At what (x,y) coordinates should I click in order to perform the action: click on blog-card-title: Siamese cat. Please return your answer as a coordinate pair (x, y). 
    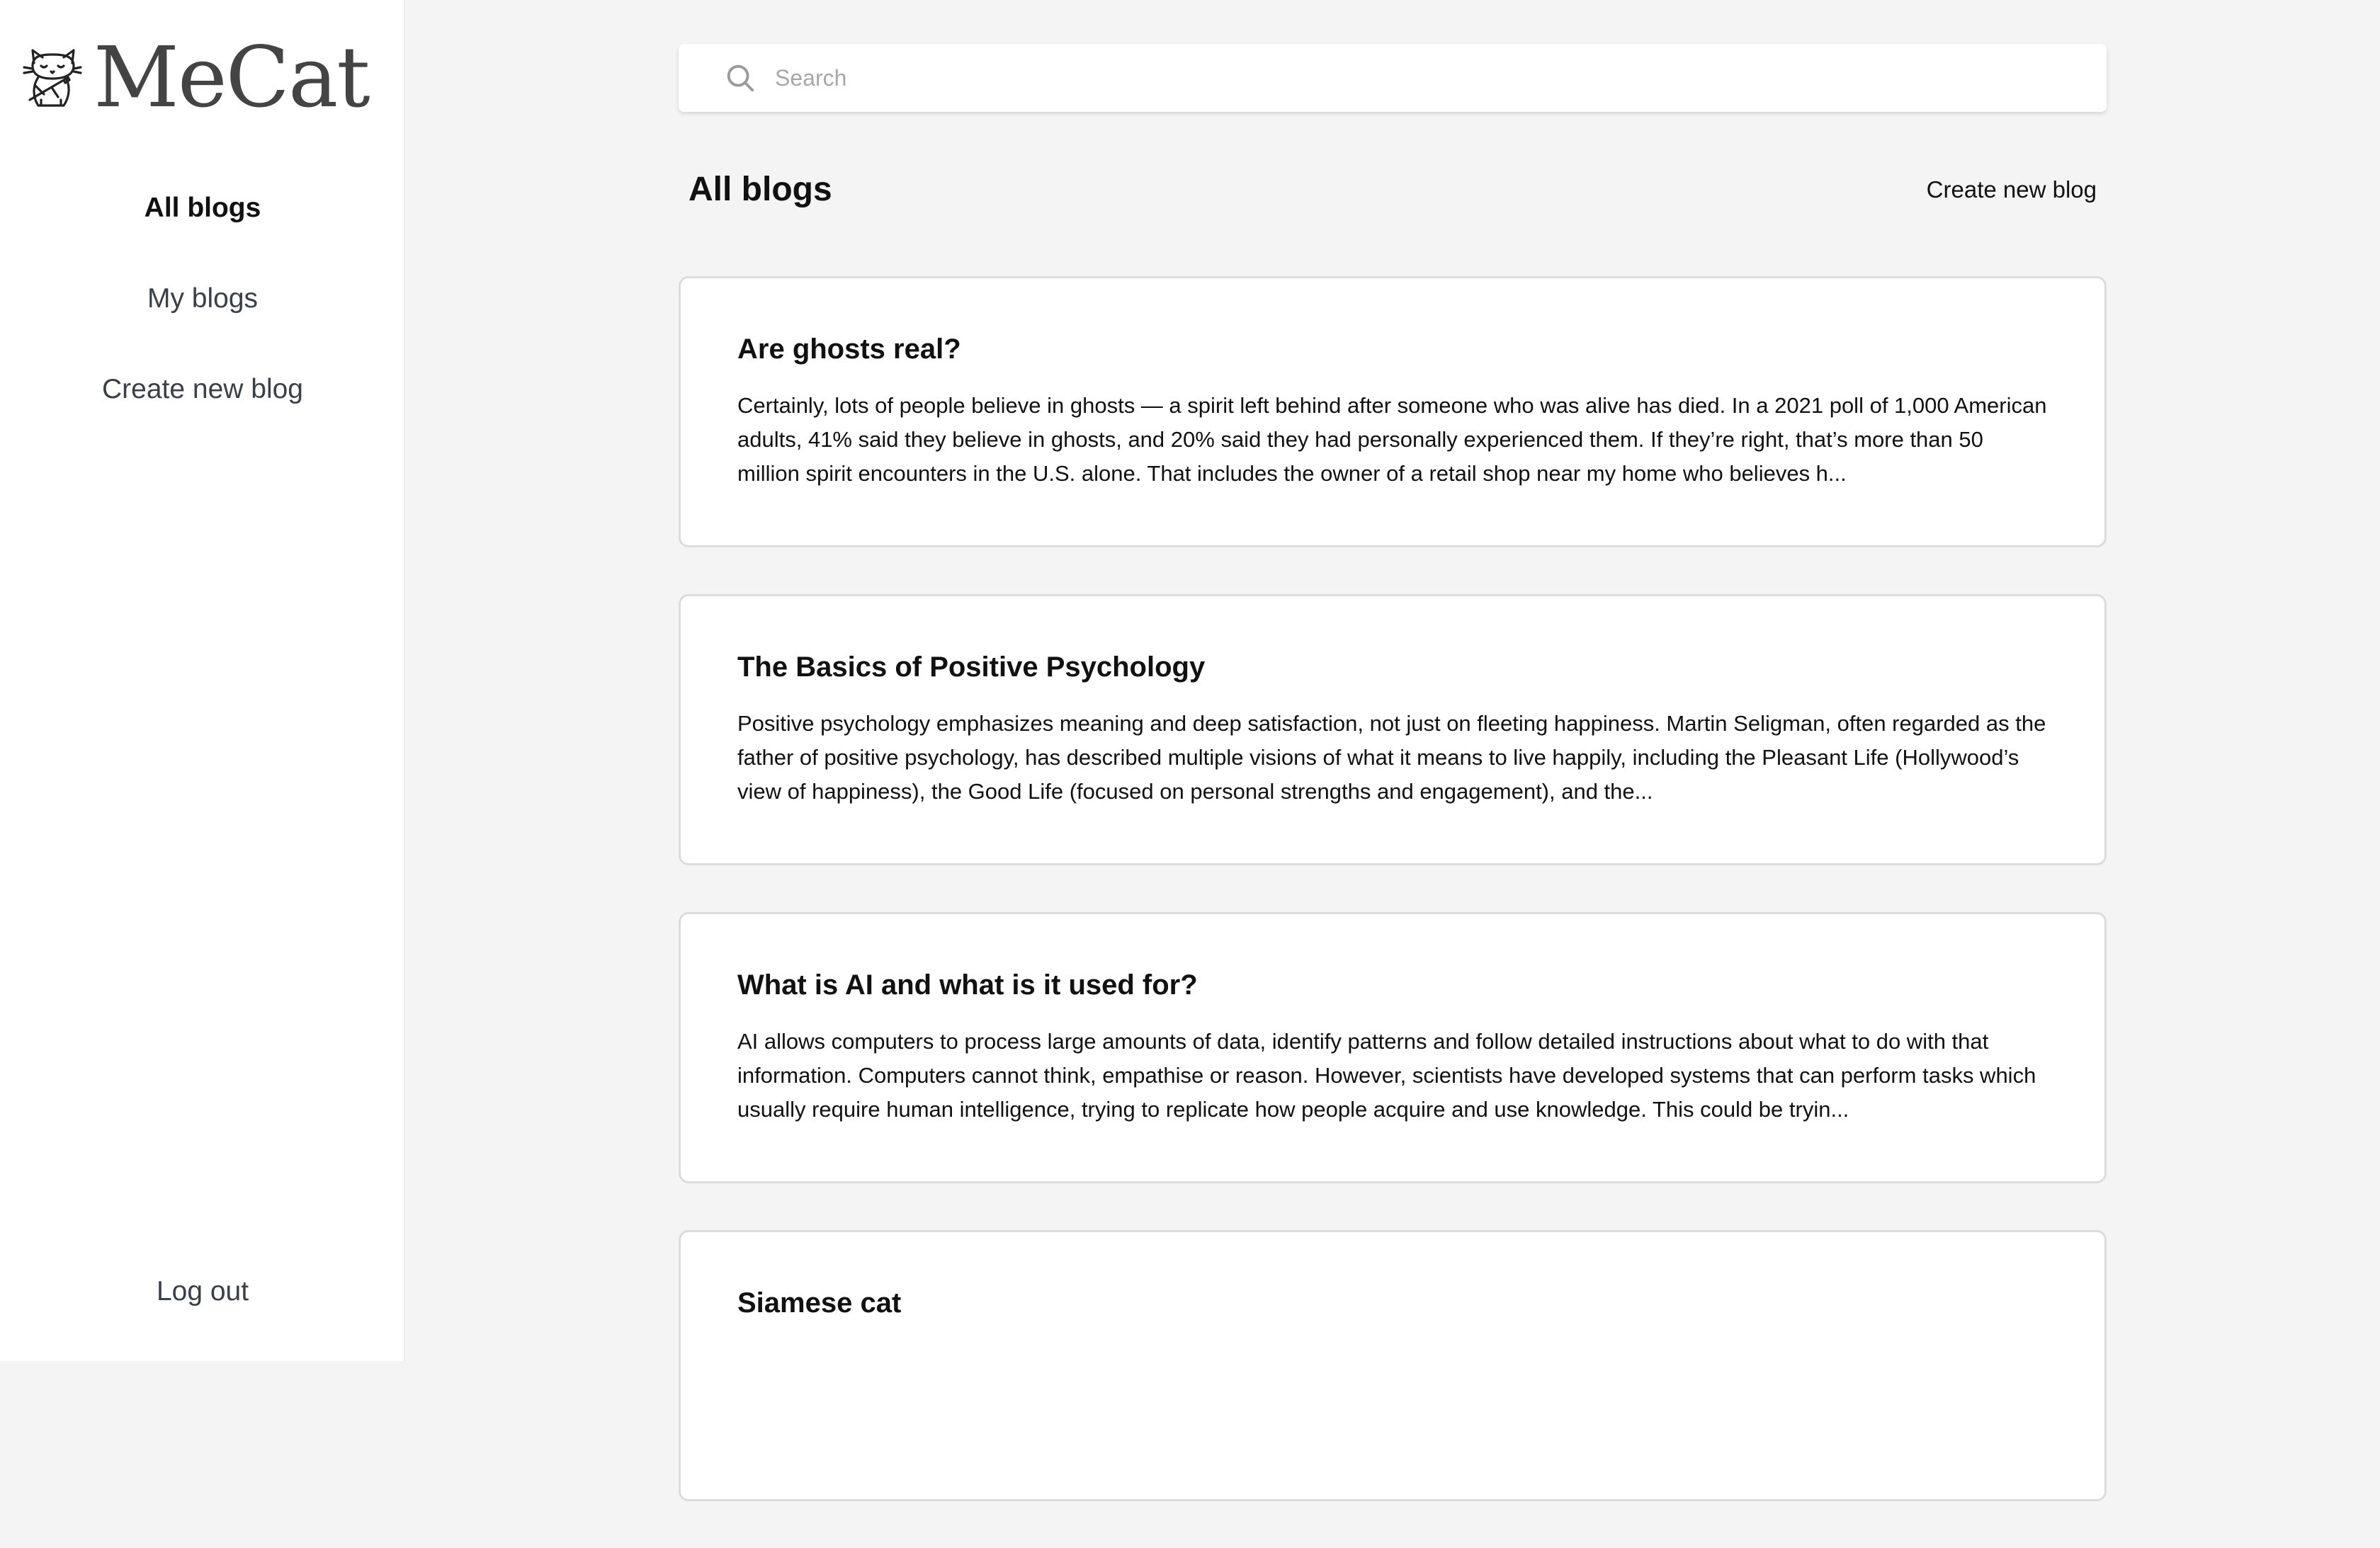
    Looking at the image, I should click on (1393, 1303).